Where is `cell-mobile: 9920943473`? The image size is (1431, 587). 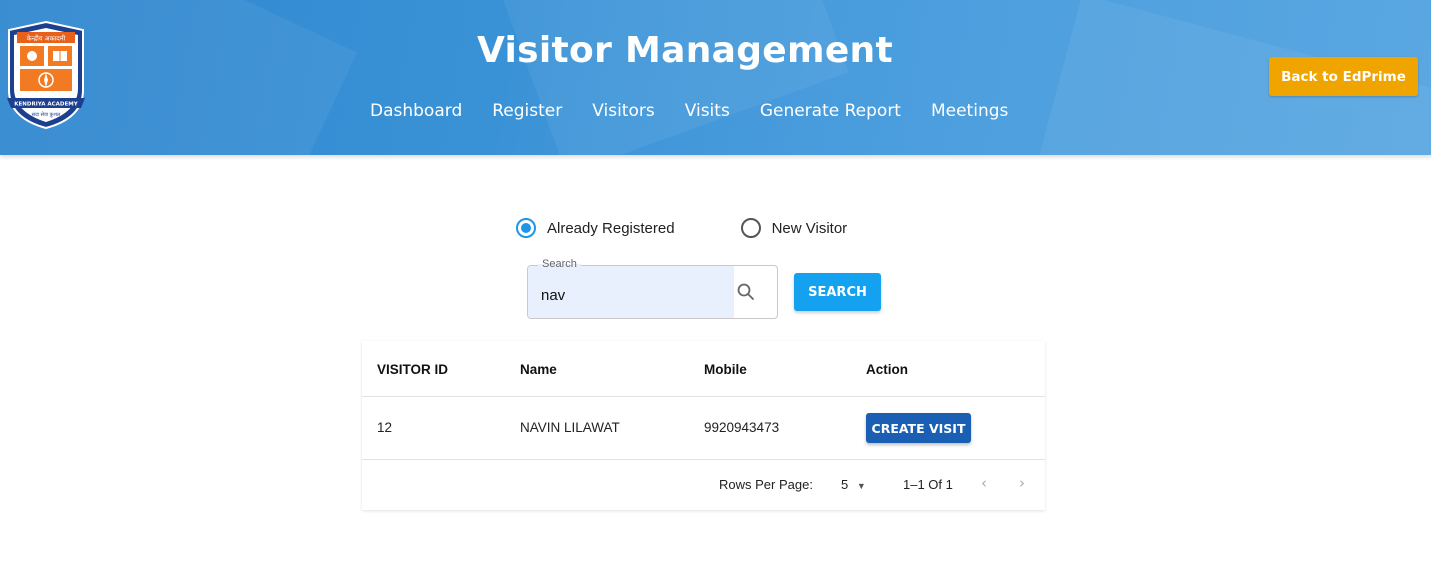
cell-mobile: 9920943473 is located at coordinates (742, 427).